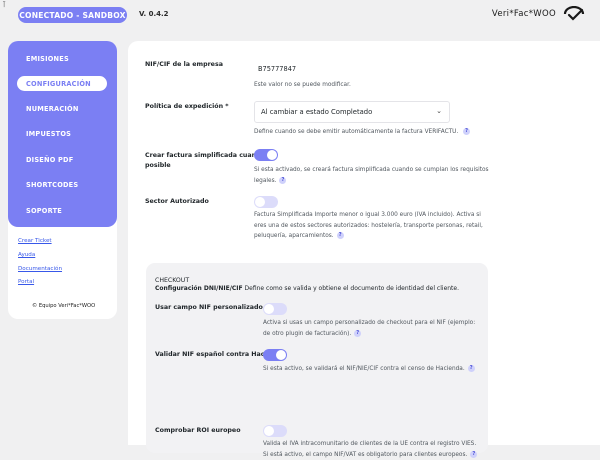 The height and width of the screenshot is (460, 600). Describe the element at coordinates (265, 181) in the screenshot. I see `simplified-desc-line2: legales.` at that location.